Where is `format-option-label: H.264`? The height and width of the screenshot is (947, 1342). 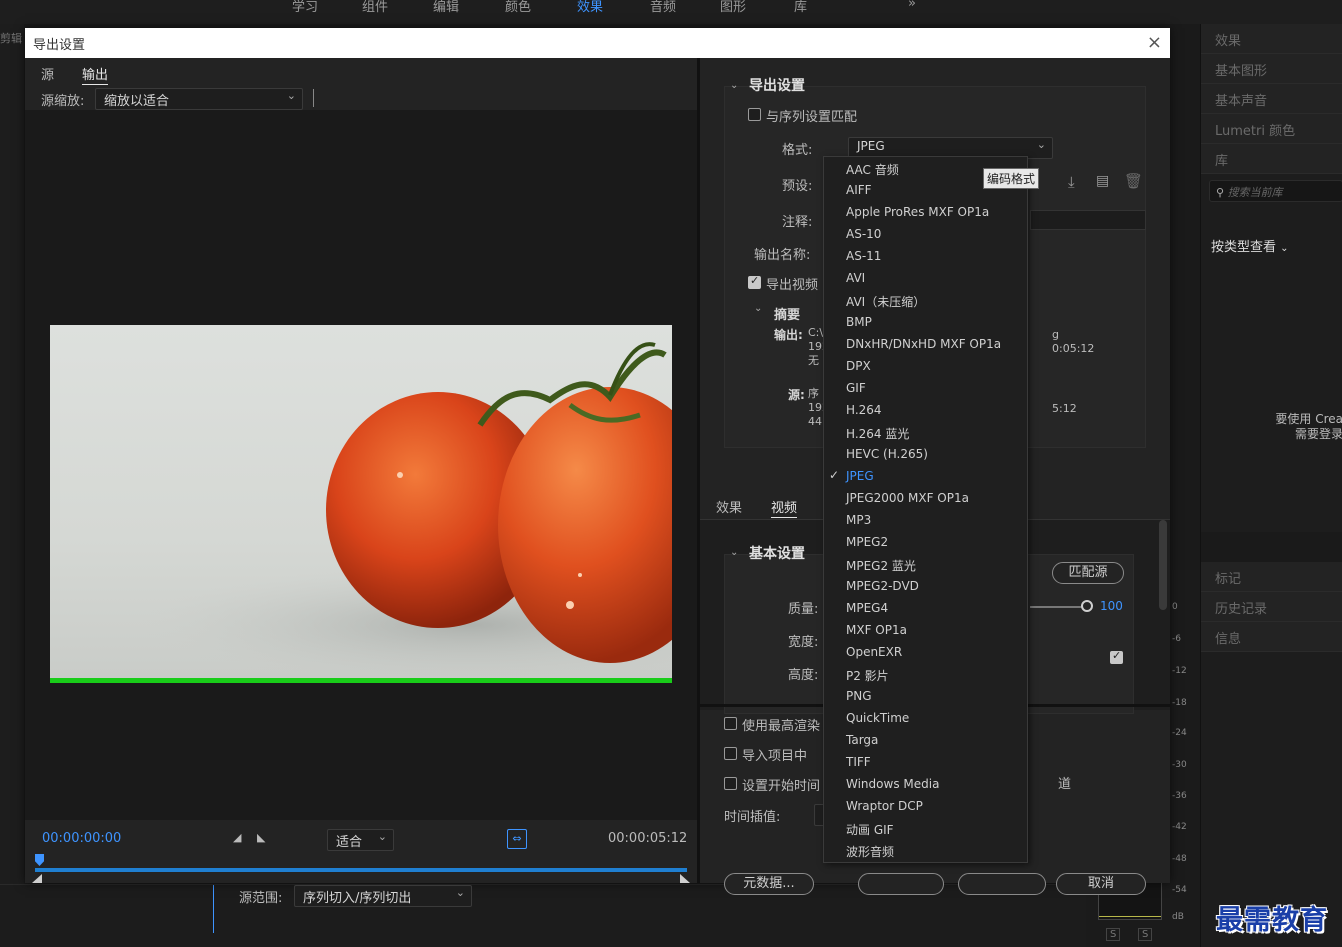
format-option-label: H.264 is located at coordinates (864, 410).